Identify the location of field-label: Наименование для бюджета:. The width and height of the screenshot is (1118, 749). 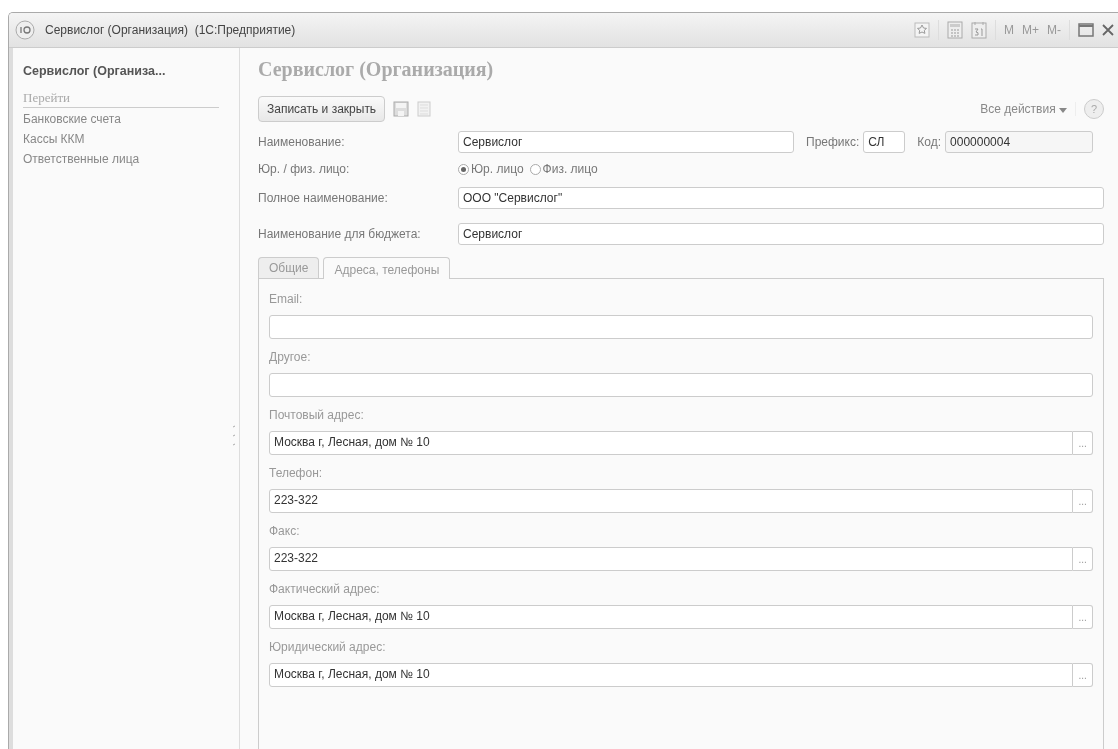
(340, 234).